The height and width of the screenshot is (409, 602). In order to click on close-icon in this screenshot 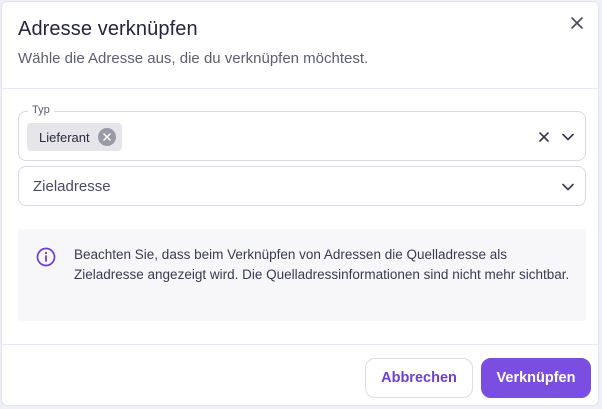, I will do `click(577, 23)`.